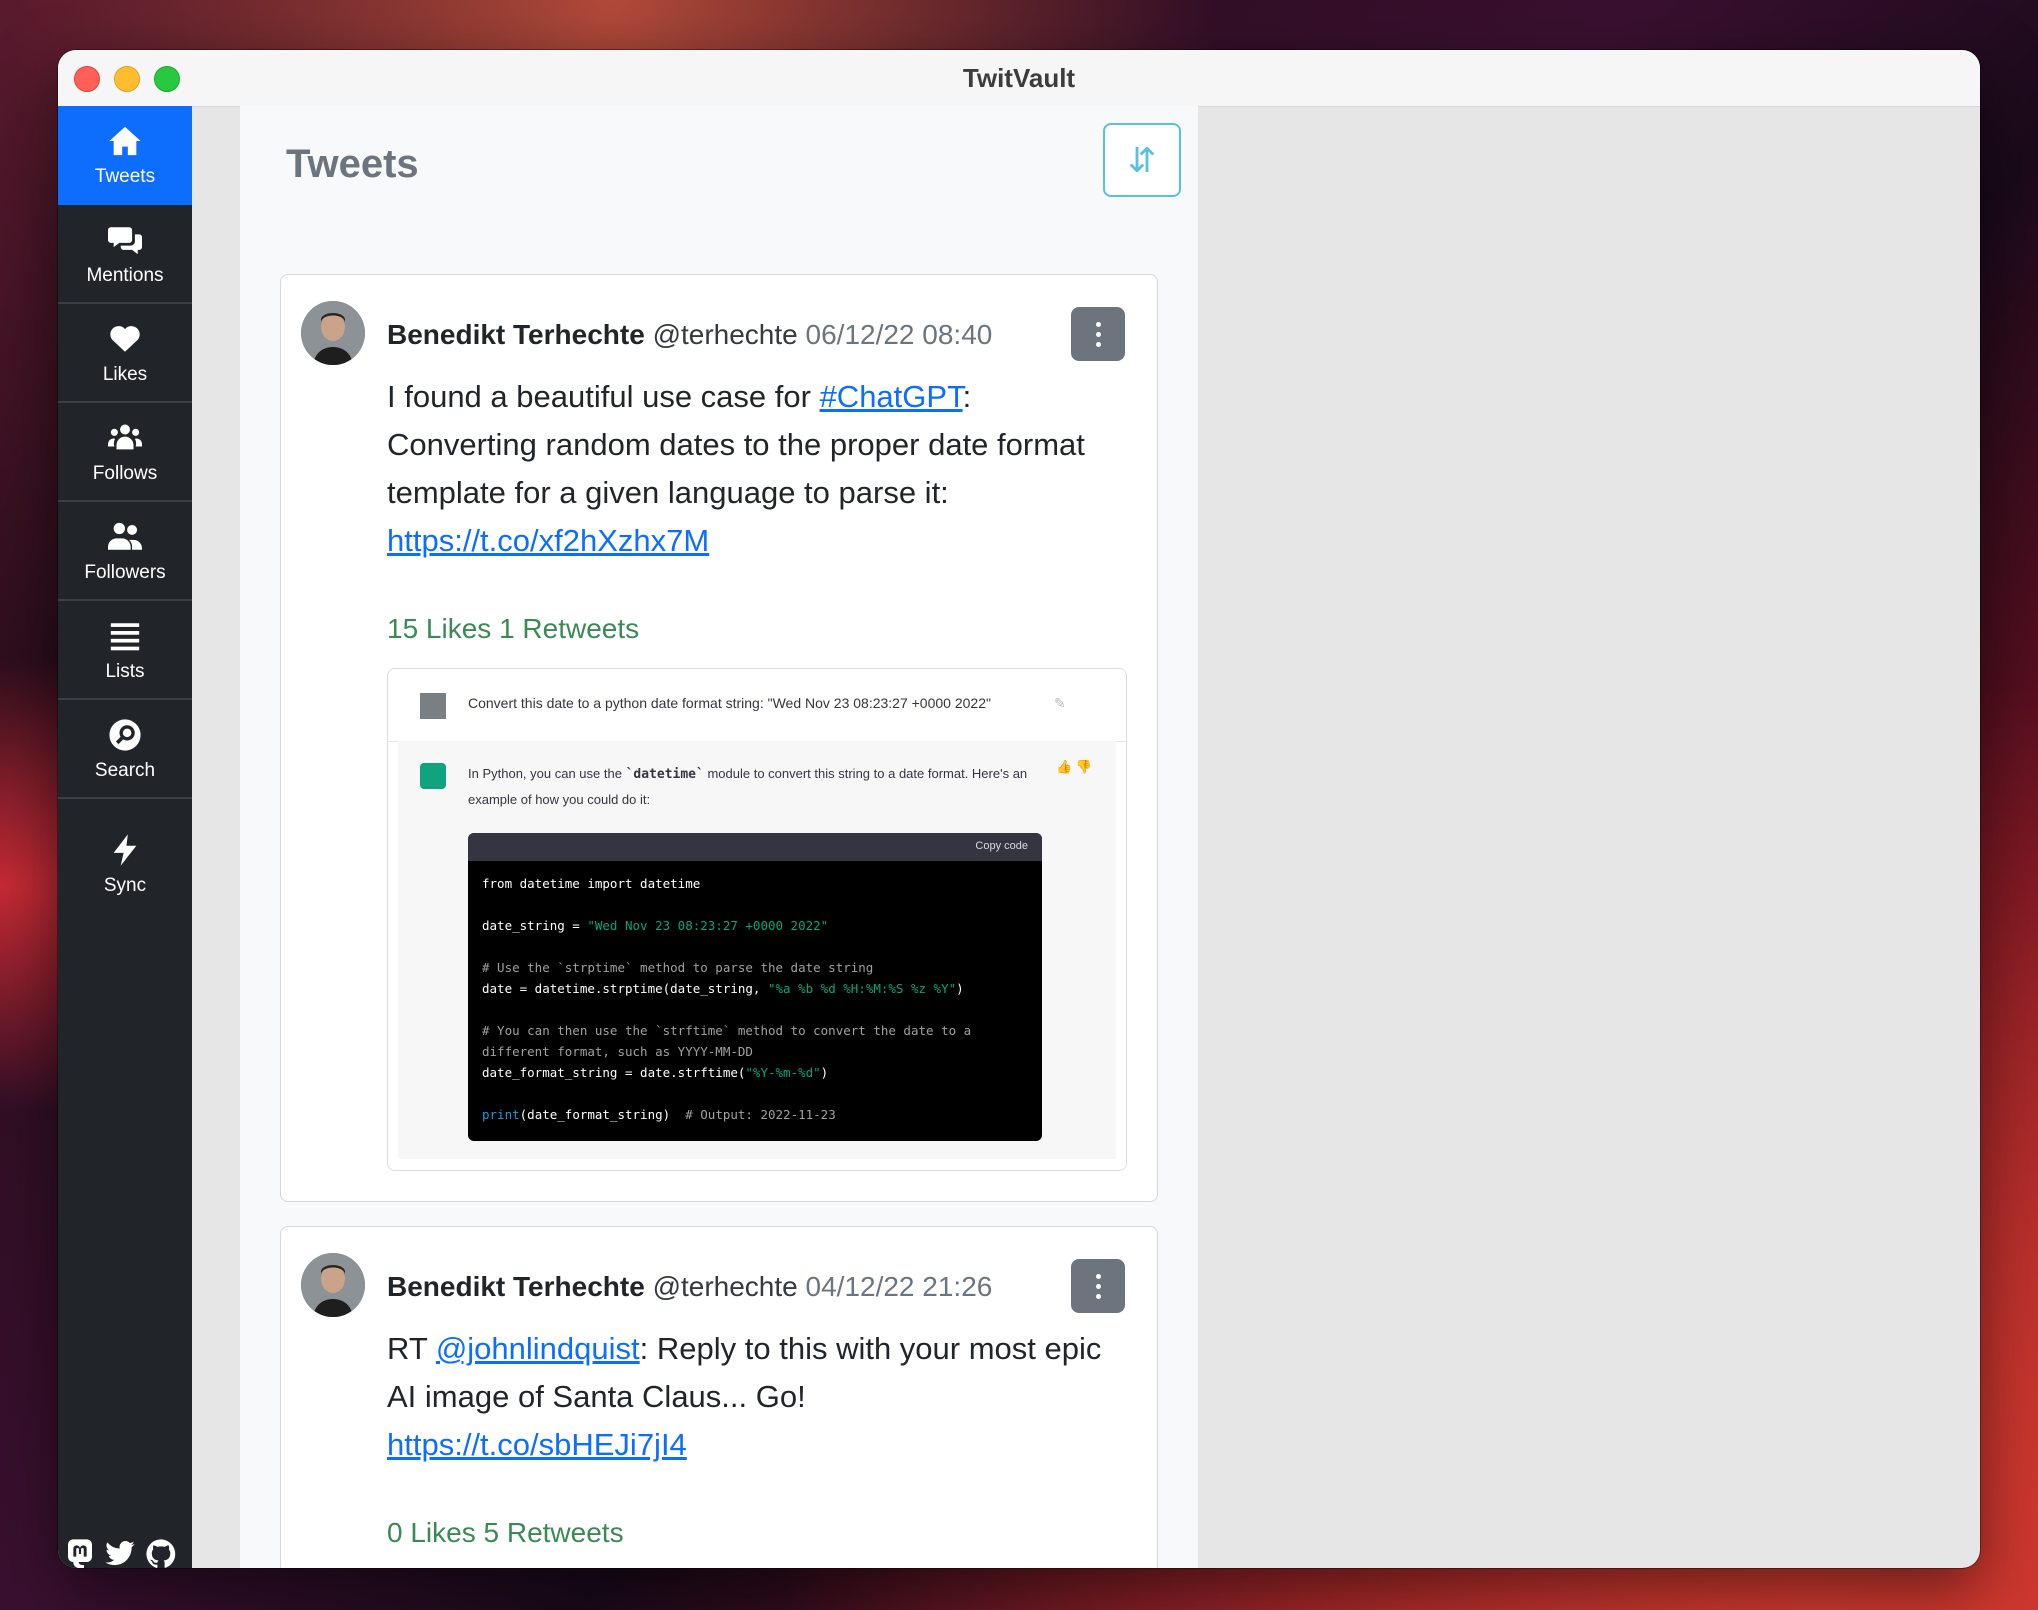 The image size is (2038, 1610). Describe the element at coordinates (899, 1286) in the screenshot. I see `tweet-date: 04/12/22 21:26` at that location.